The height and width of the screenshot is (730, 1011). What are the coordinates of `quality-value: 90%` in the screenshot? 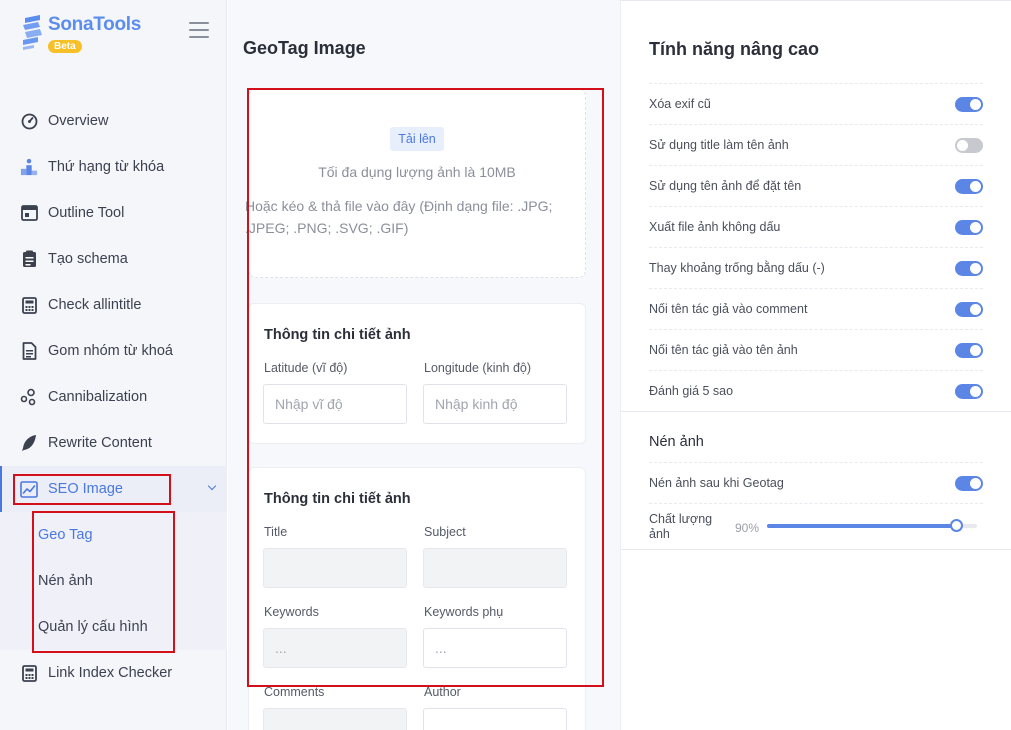 It's located at (747, 528).